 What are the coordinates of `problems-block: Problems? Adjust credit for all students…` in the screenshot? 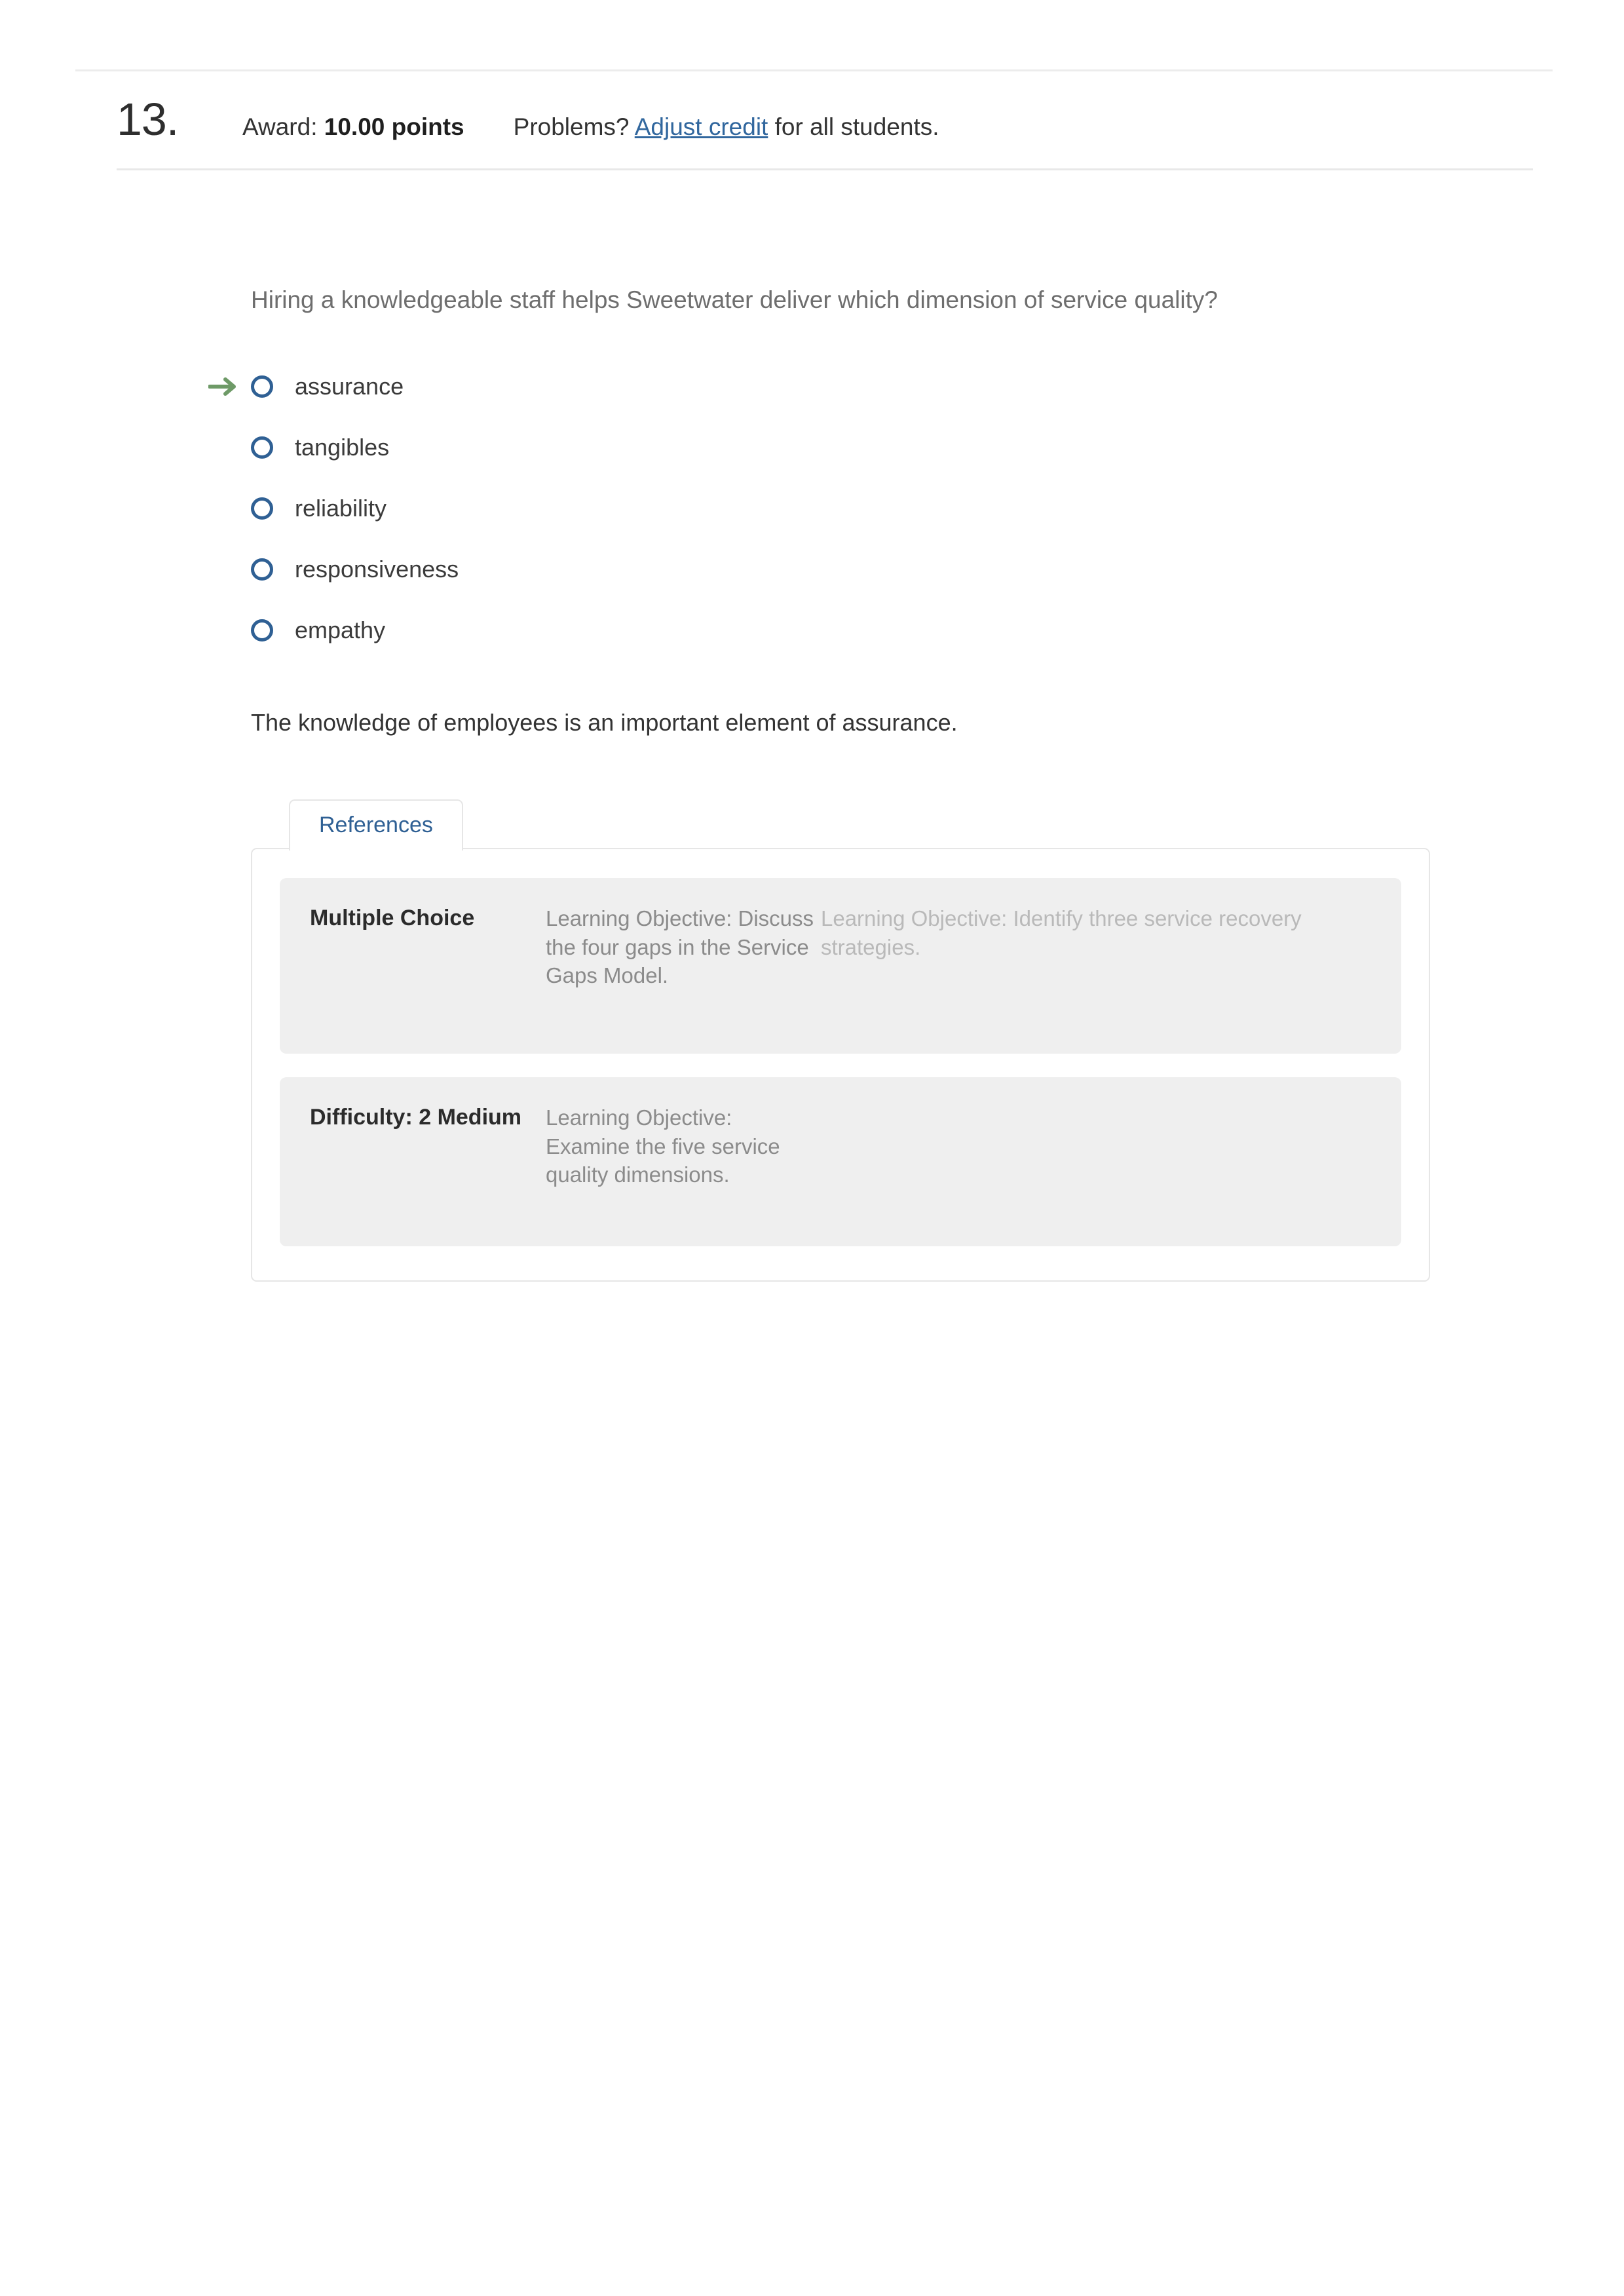 It's located at (726, 127).